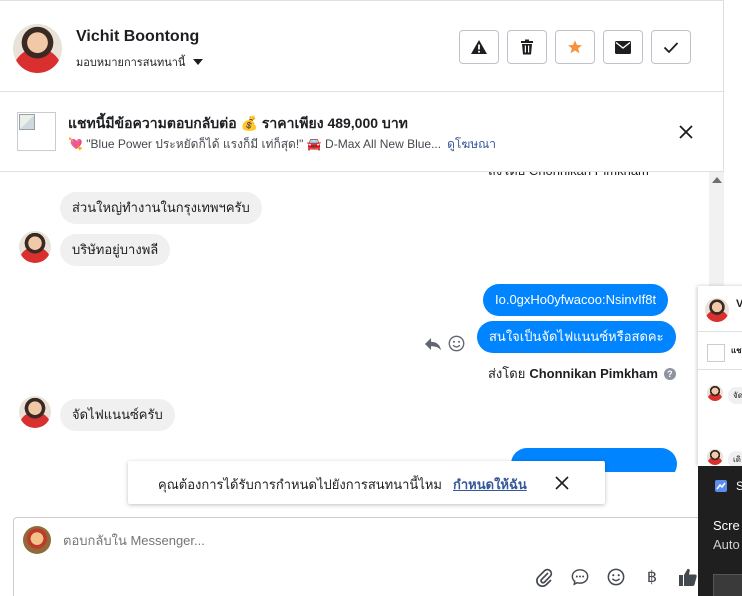 The height and width of the screenshot is (596, 742). Describe the element at coordinates (433, 344) in the screenshot. I see `reply-icon` at that location.